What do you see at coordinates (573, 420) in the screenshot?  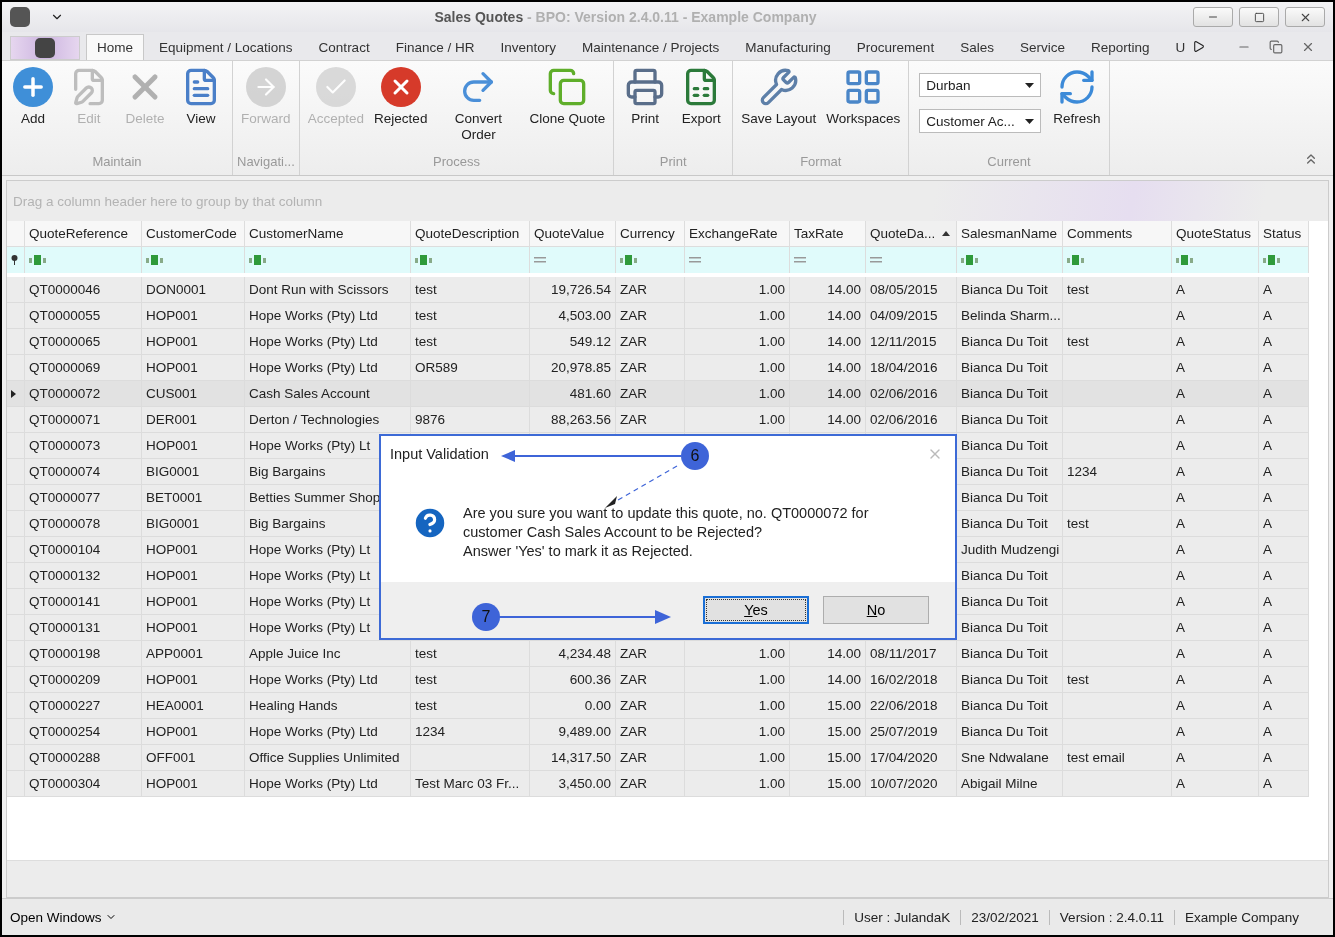 I see `table-cell: 88,263.56` at bounding box center [573, 420].